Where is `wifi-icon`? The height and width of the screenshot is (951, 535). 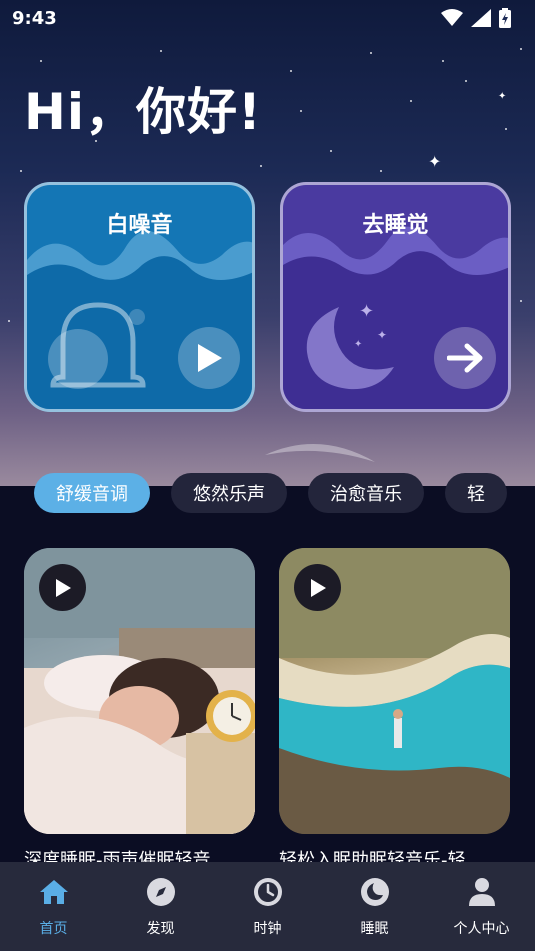
wifi-icon is located at coordinates (452, 17).